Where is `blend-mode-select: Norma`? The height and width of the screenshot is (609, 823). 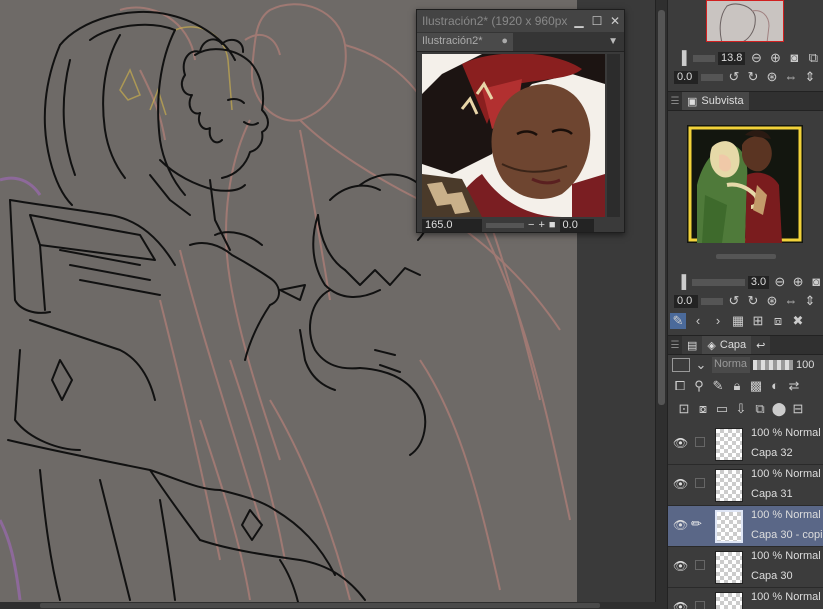
blend-mode-select: Norma is located at coordinates (731, 365).